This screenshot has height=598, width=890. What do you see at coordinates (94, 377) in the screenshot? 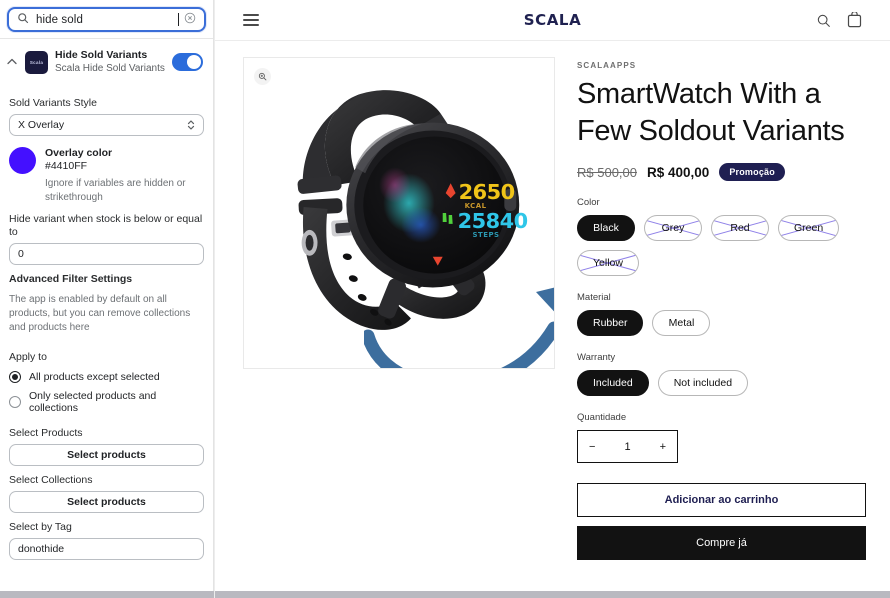
I see `radio-label: All products except selected` at bounding box center [94, 377].